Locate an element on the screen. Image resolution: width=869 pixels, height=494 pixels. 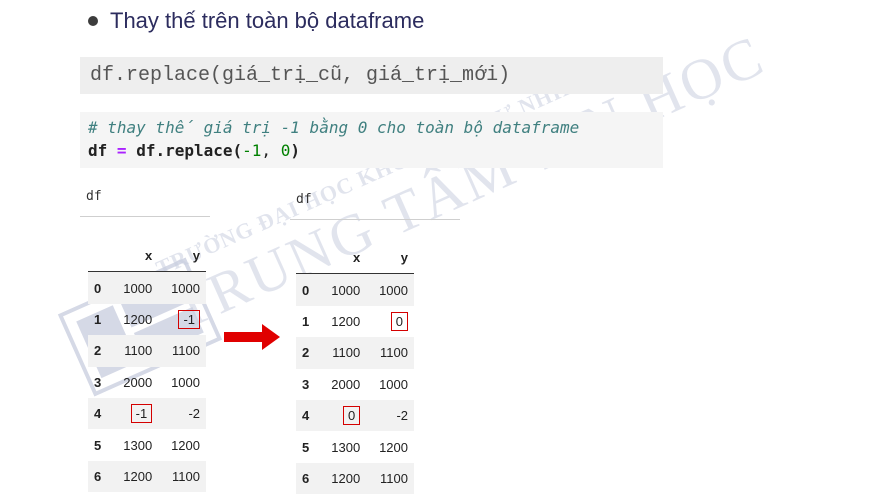
input-after-text: df is located at coordinates (304, 199).